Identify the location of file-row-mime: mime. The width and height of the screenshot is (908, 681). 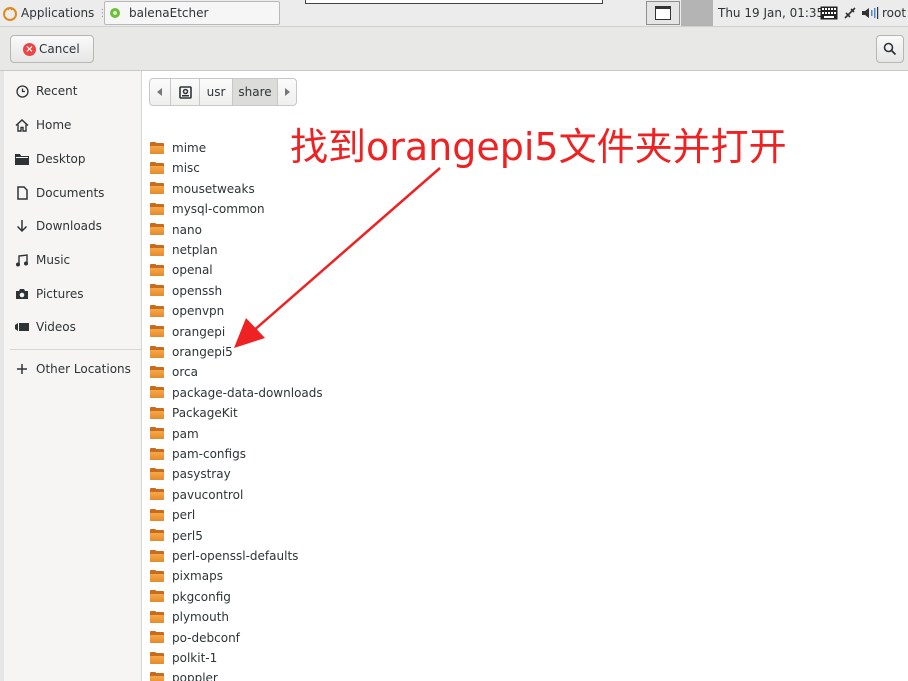
(178, 148).